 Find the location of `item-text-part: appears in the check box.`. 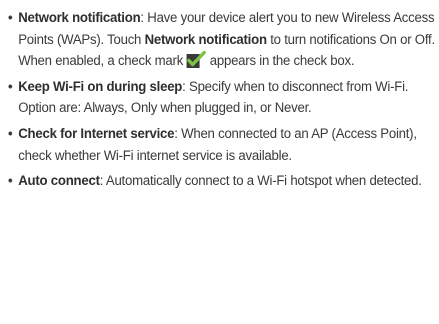

item-text-part: appears in the check box. is located at coordinates (280, 61).